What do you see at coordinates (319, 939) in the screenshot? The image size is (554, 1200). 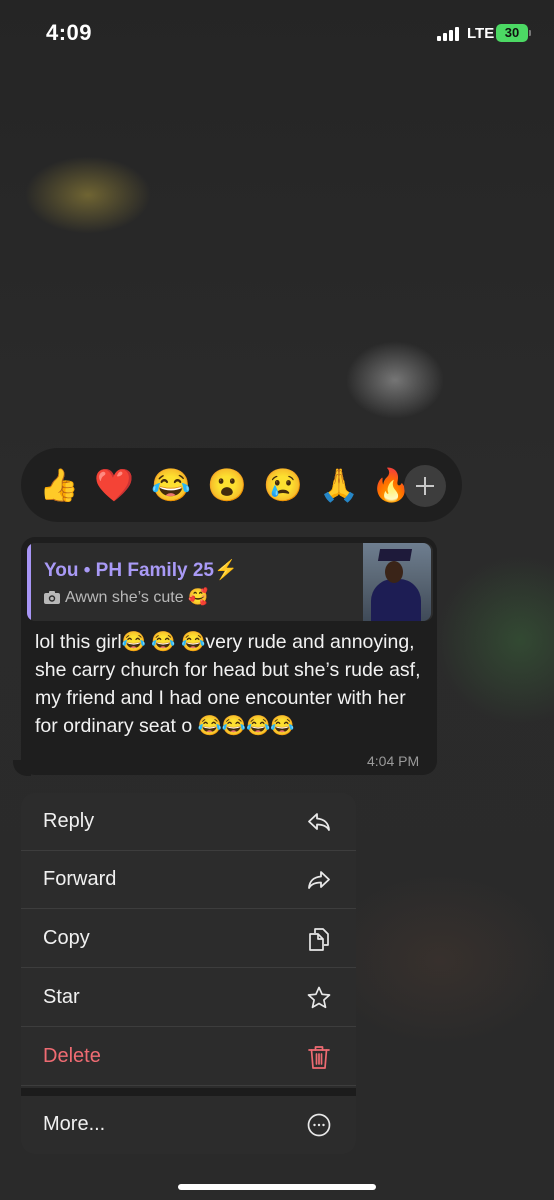 I see `copy-icon` at bounding box center [319, 939].